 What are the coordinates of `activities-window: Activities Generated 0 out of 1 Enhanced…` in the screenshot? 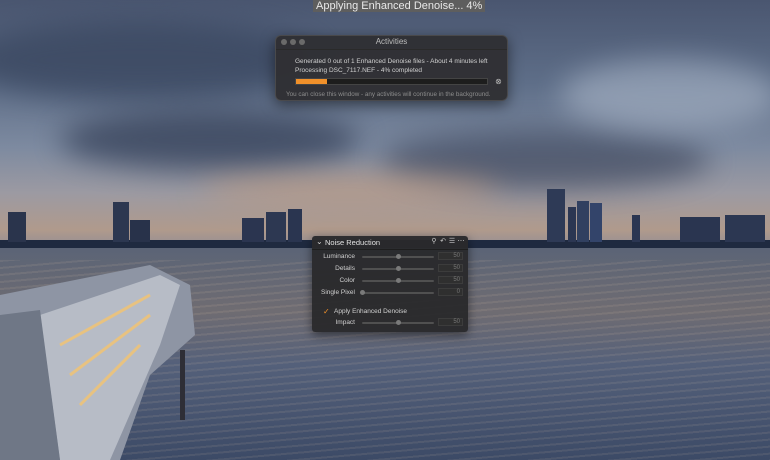 It's located at (391, 68).